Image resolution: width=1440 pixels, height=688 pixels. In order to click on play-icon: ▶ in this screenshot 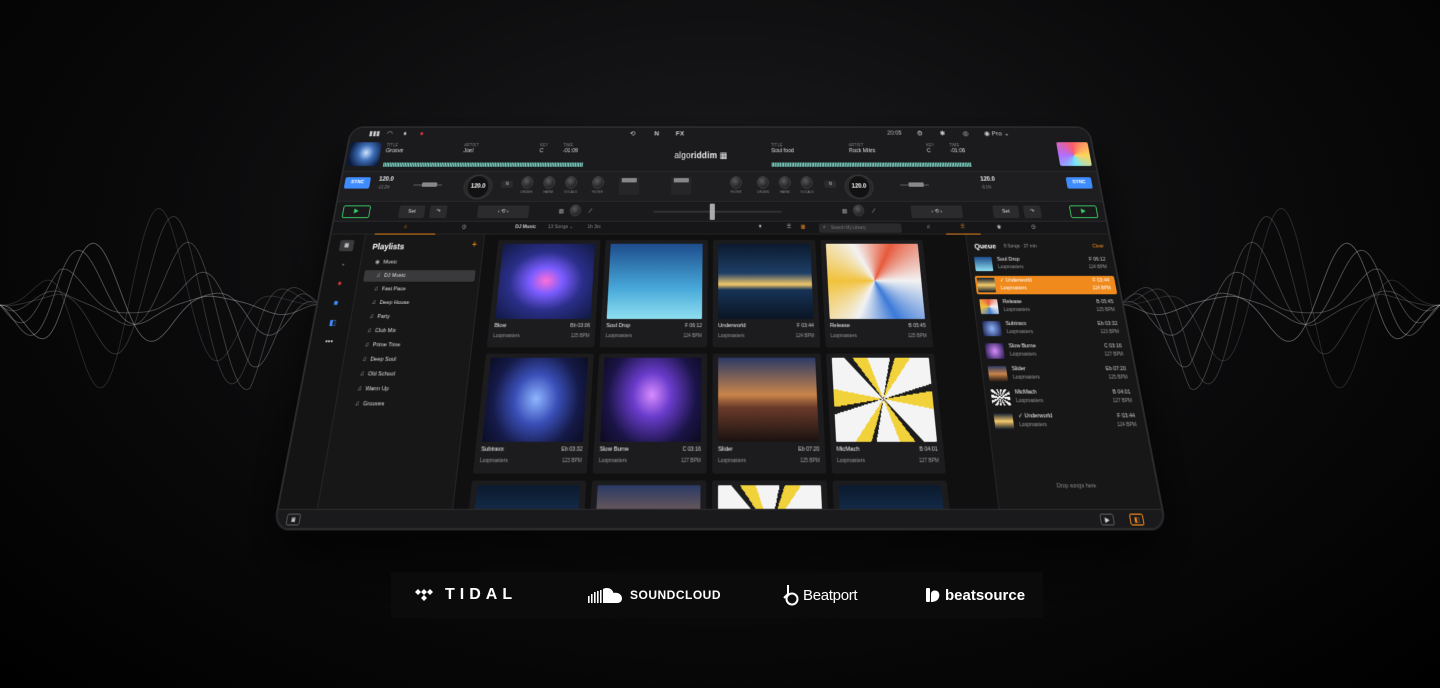, I will do `click(1107, 519)`.